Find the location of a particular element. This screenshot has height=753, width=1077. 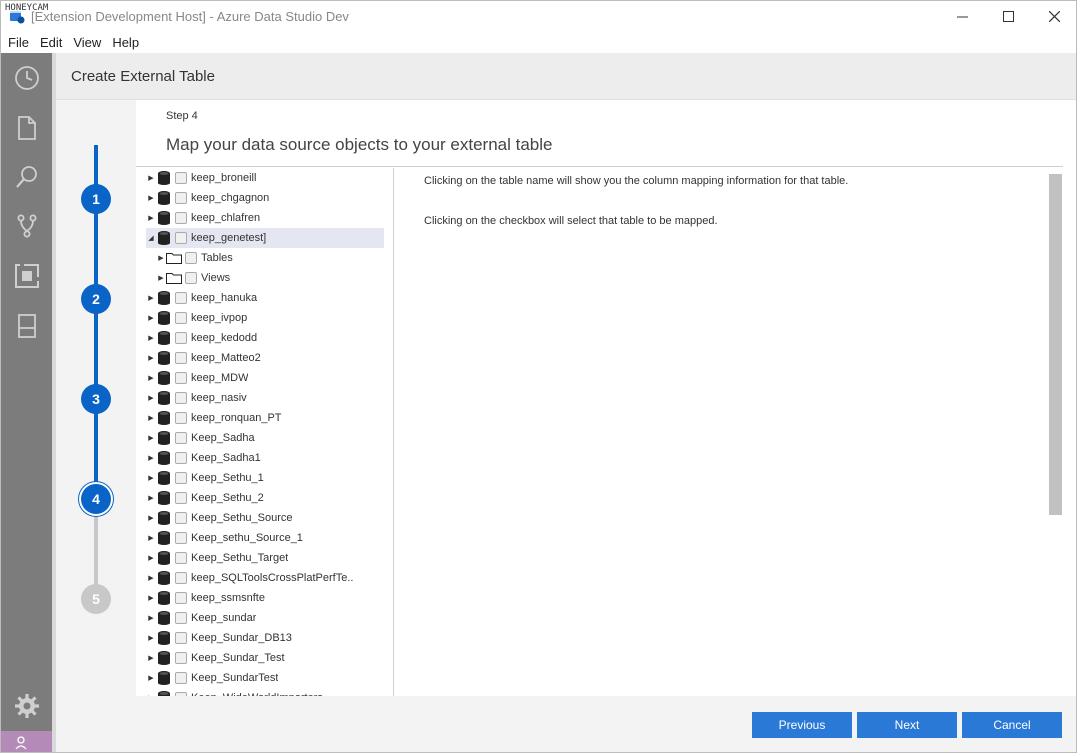

tree-item-label: Views is located at coordinates (215, 278).